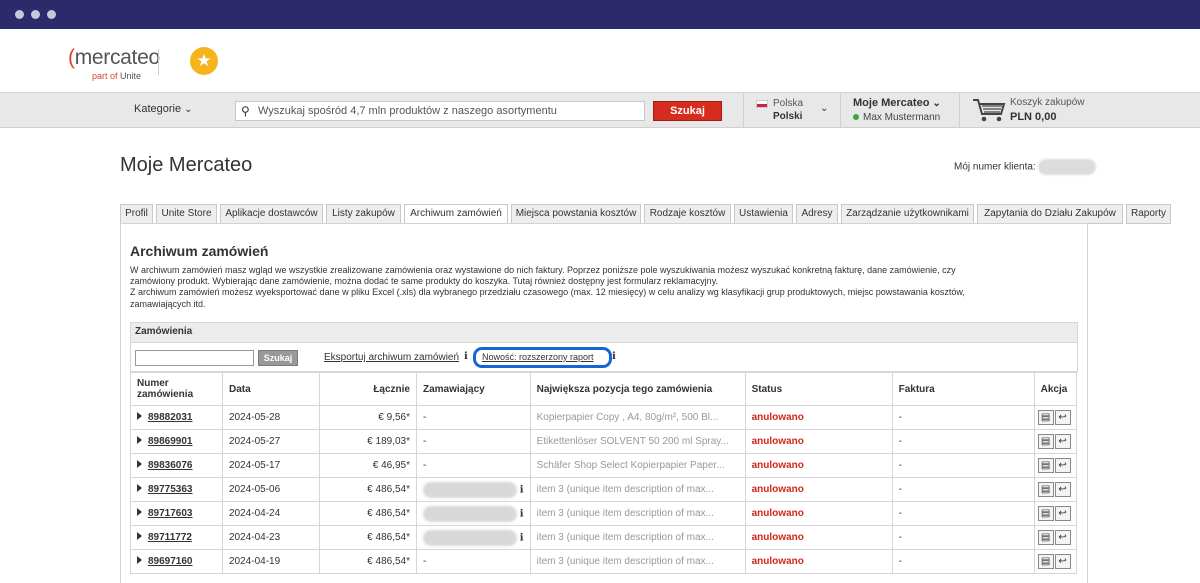  I want to click on cart-total: PLN 0,00, so click(1033, 117).